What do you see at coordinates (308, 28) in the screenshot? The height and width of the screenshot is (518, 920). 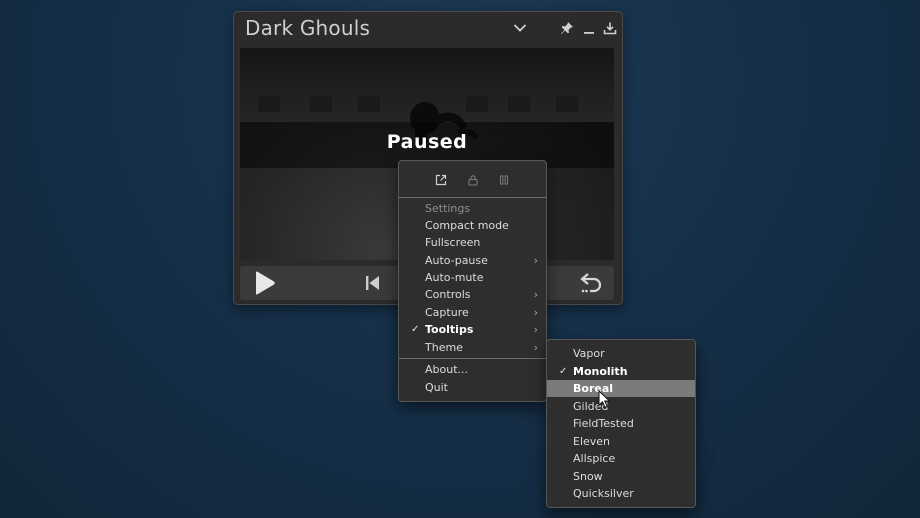 I see `window-title: Dark Ghouls` at bounding box center [308, 28].